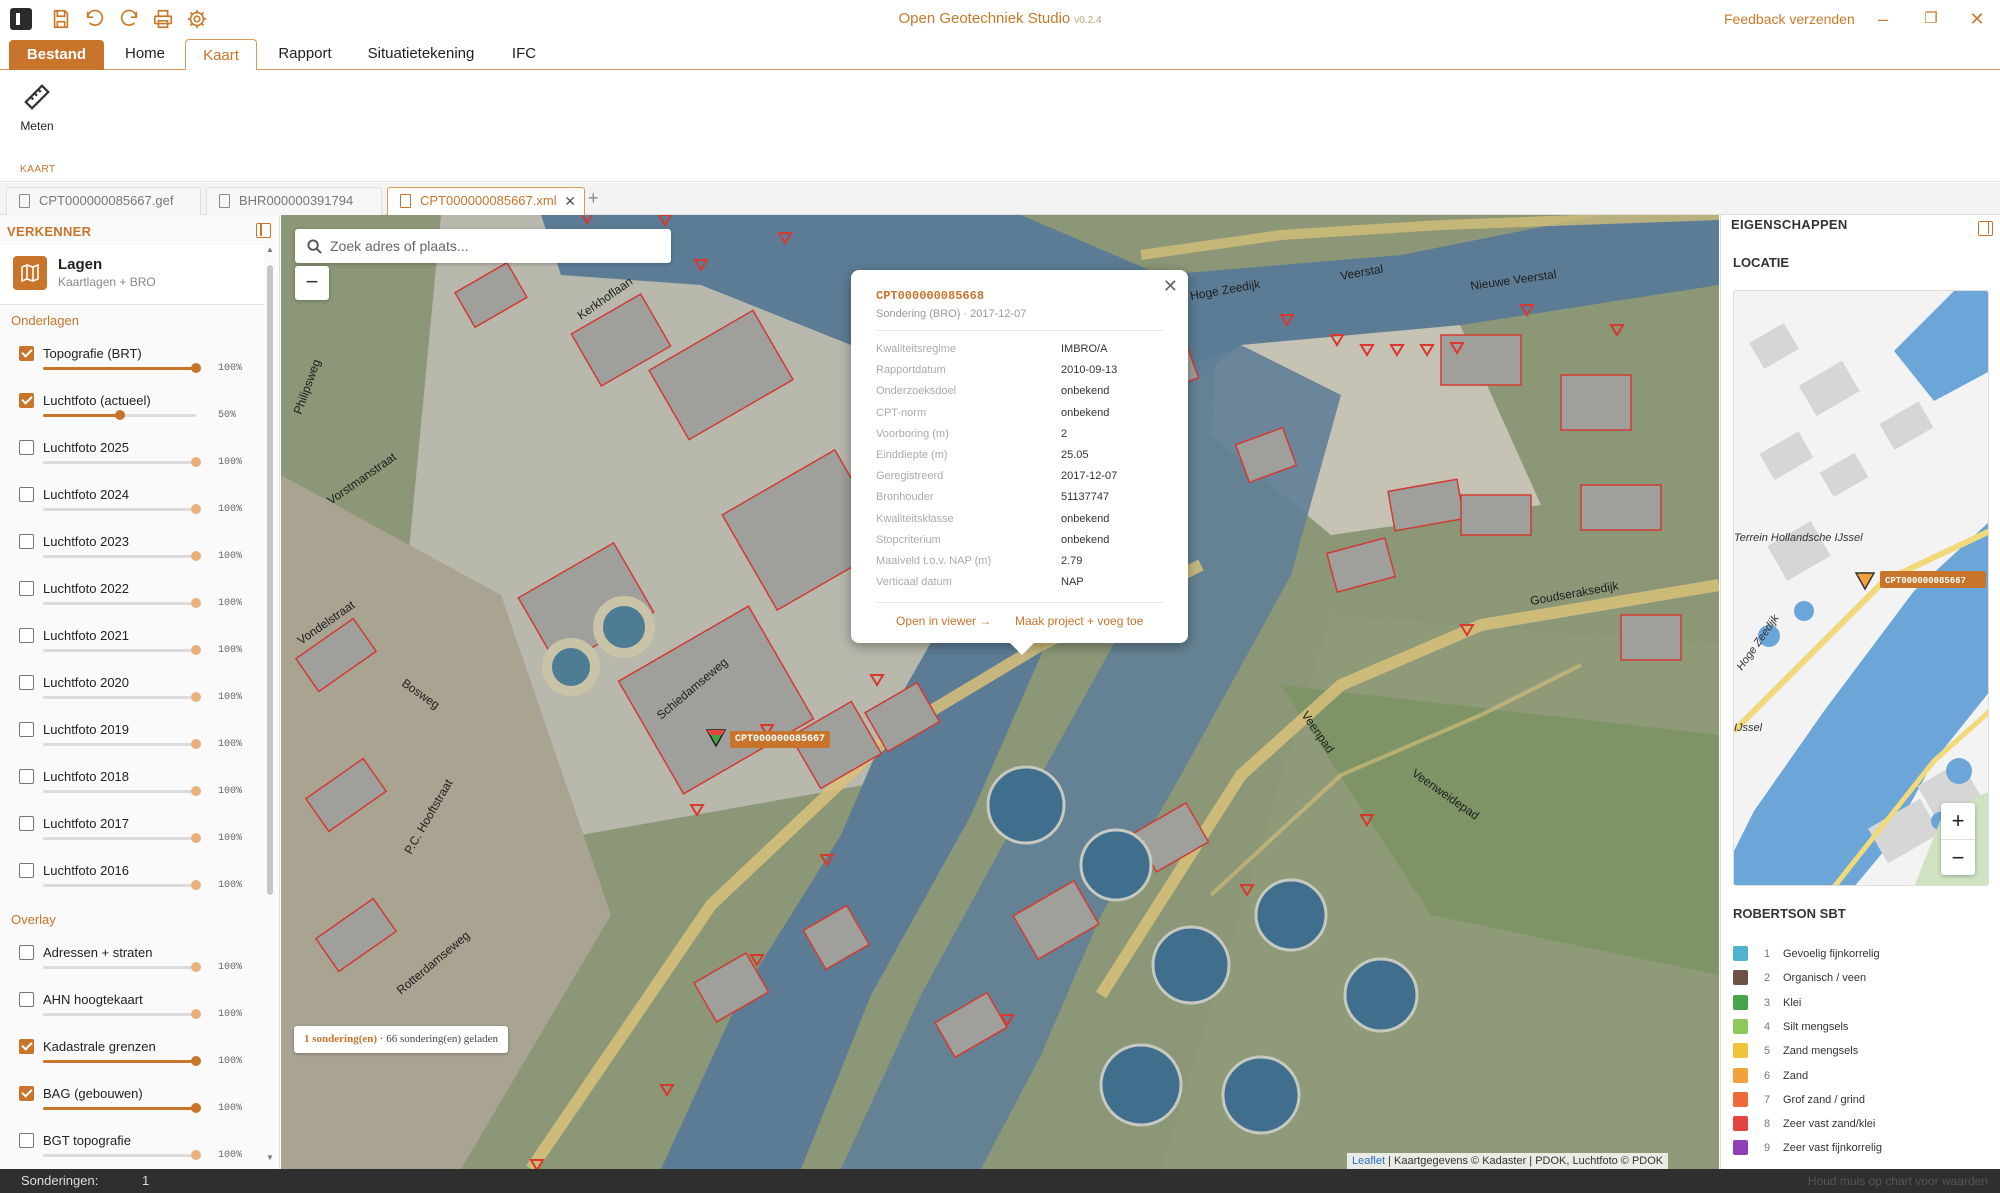 Image resolution: width=2000 pixels, height=1193 pixels. Describe the element at coordinates (1958, 821) in the screenshot. I see `minimap-zoom-in-button: +` at that location.